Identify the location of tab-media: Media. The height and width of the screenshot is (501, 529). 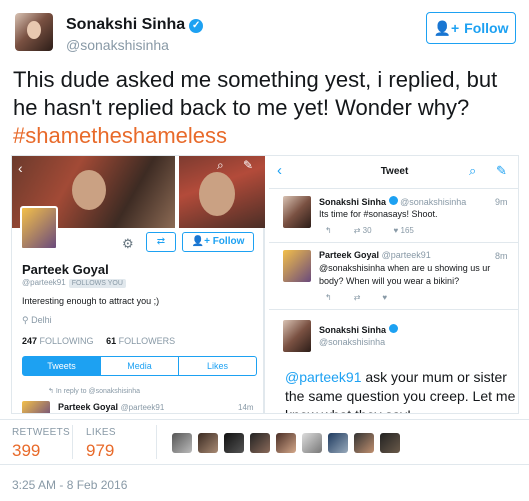
(140, 366).